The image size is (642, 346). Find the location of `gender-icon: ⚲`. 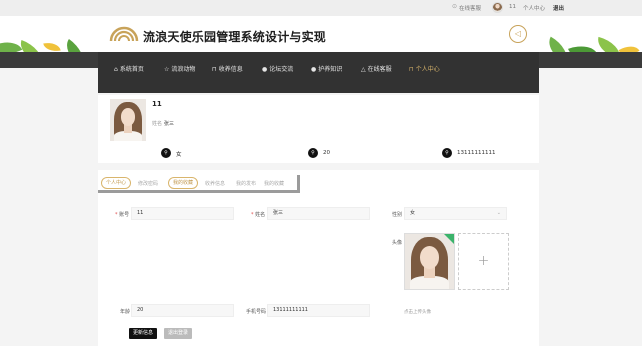

gender-icon: ⚲ is located at coordinates (166, 153).